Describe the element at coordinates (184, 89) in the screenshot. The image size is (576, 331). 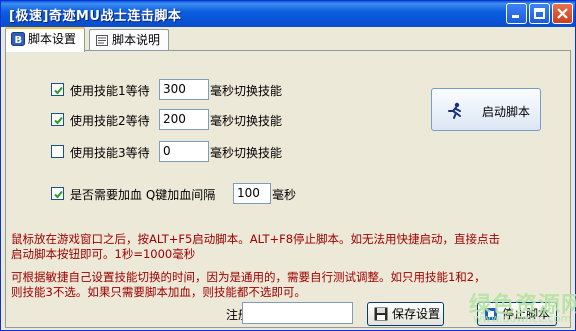
I see `skill-1-wait-input: 300` at that location.